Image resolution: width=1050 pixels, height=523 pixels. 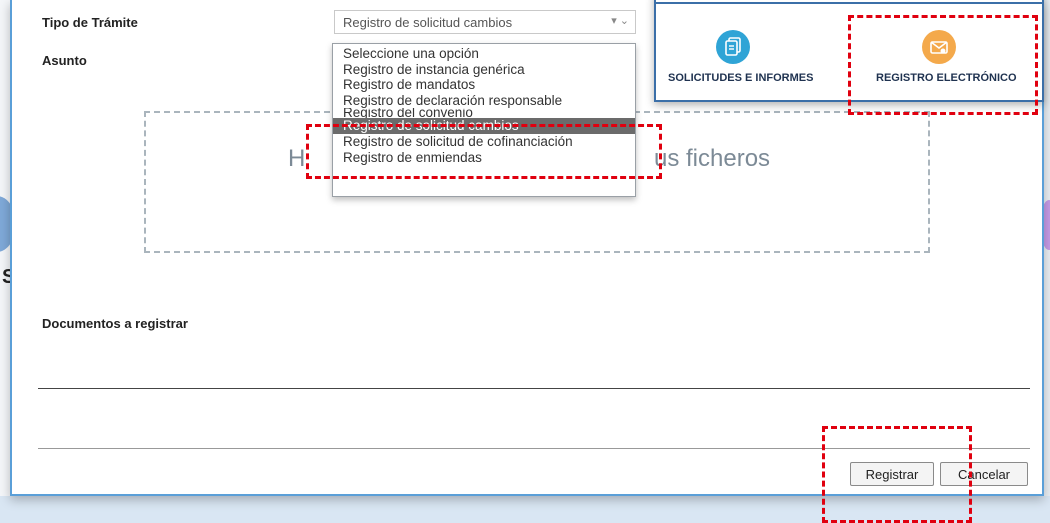 What do you see at coordinates (484, 101) in the screenshot?
I see `dropdown-option: Registro de declaración responsable` at bounding box center [484, 101].